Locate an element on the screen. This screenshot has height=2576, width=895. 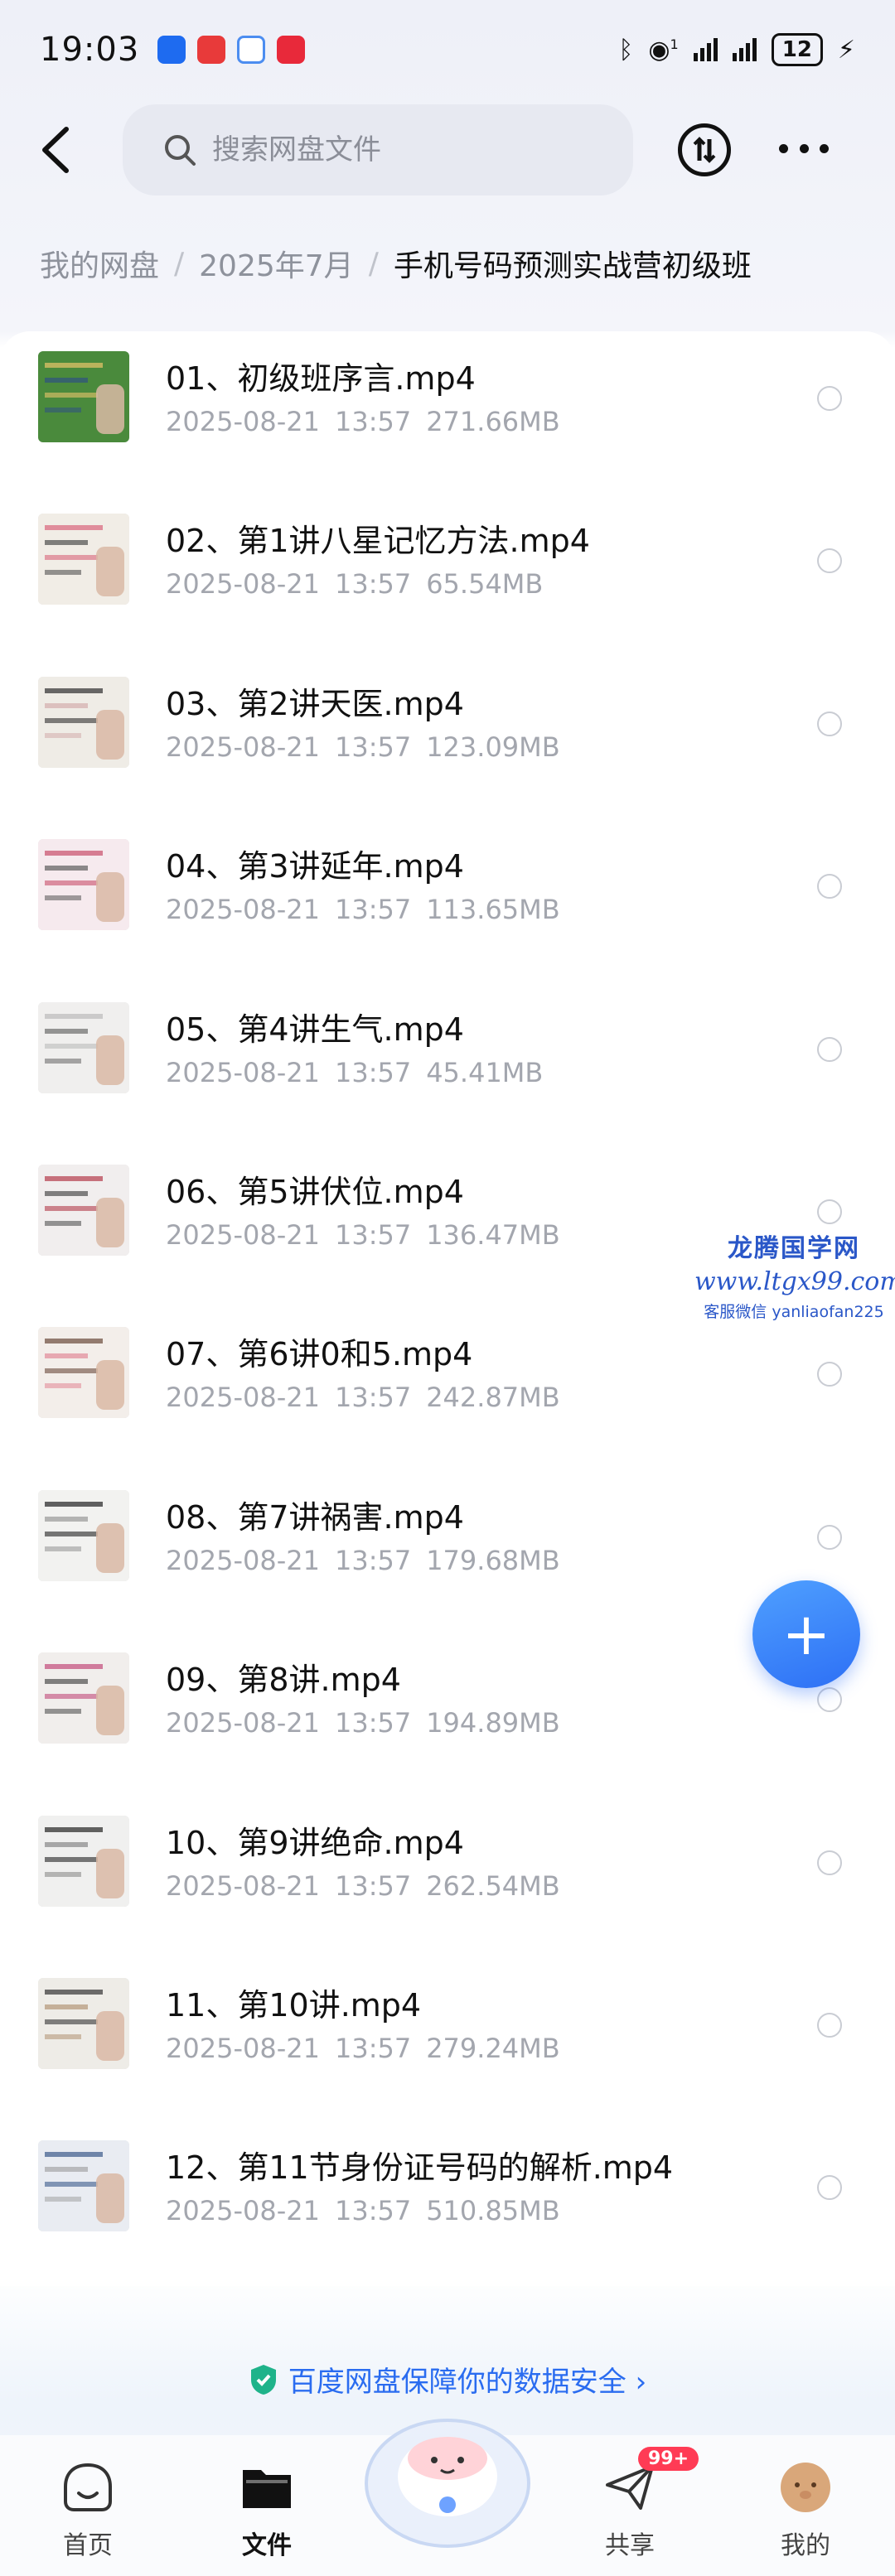
status-right: ᛒ ◉1 12 ⚡ is located at coordinates (737, 50).